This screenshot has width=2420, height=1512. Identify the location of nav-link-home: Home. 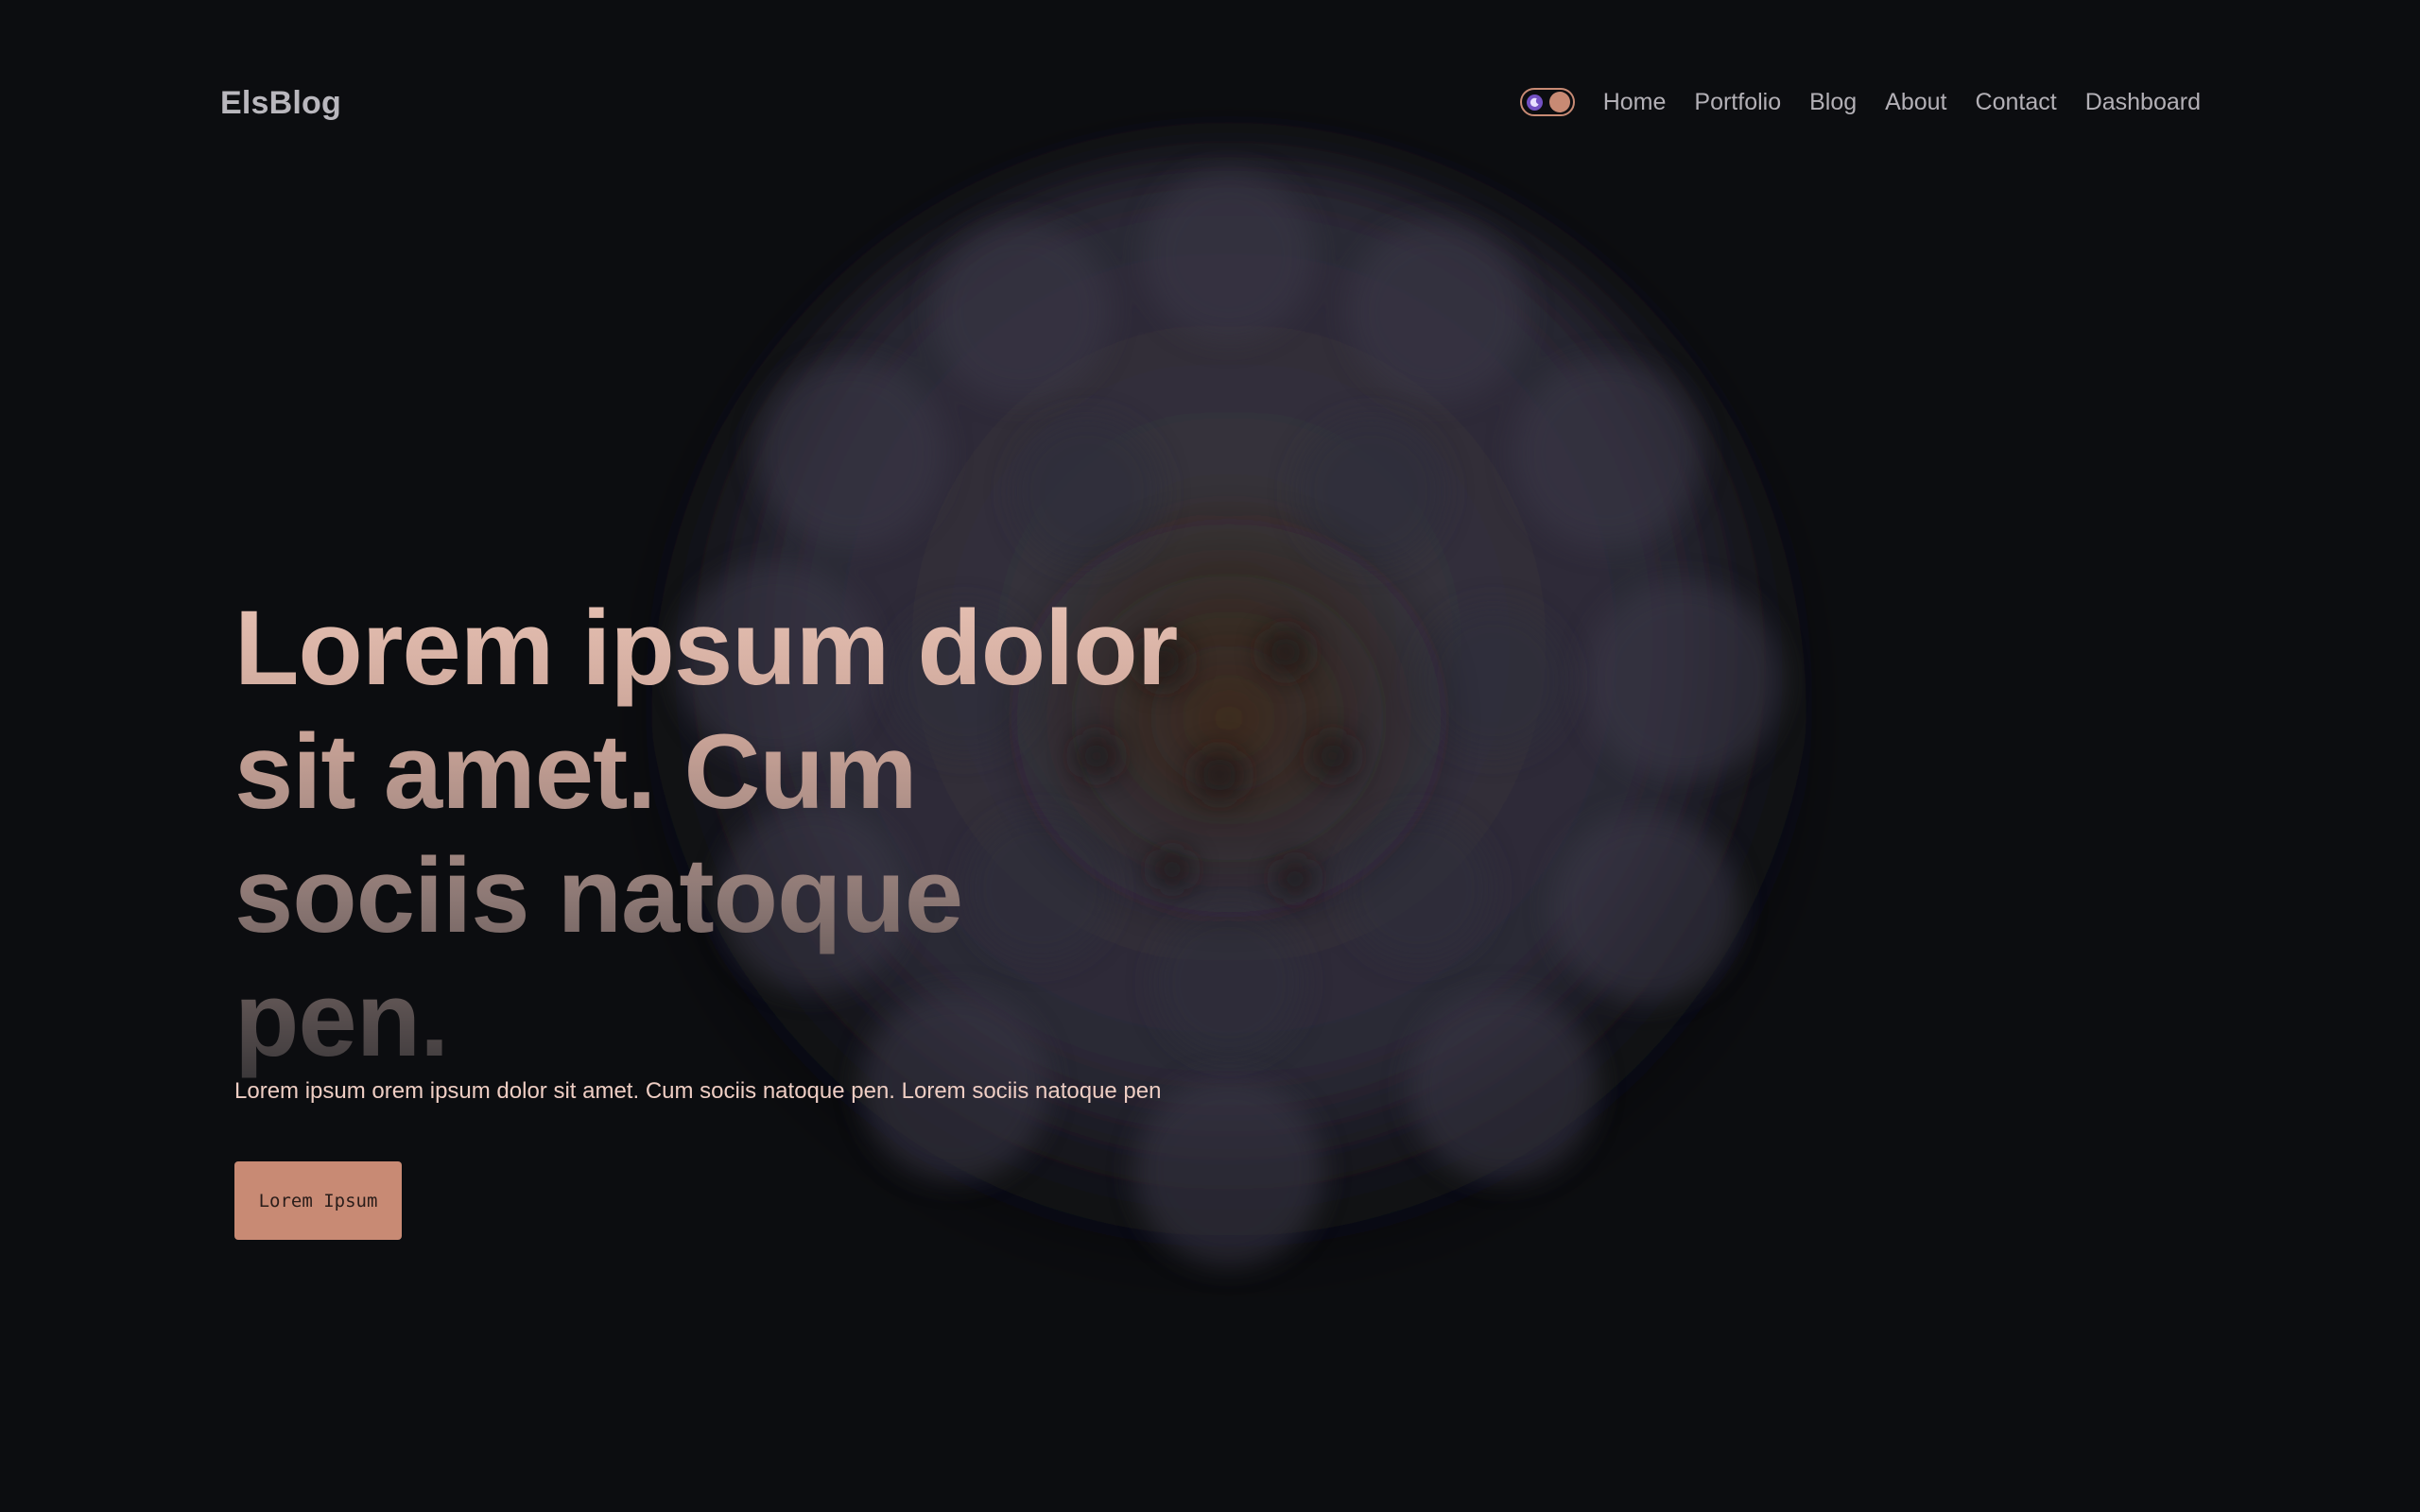
(1635, 102).